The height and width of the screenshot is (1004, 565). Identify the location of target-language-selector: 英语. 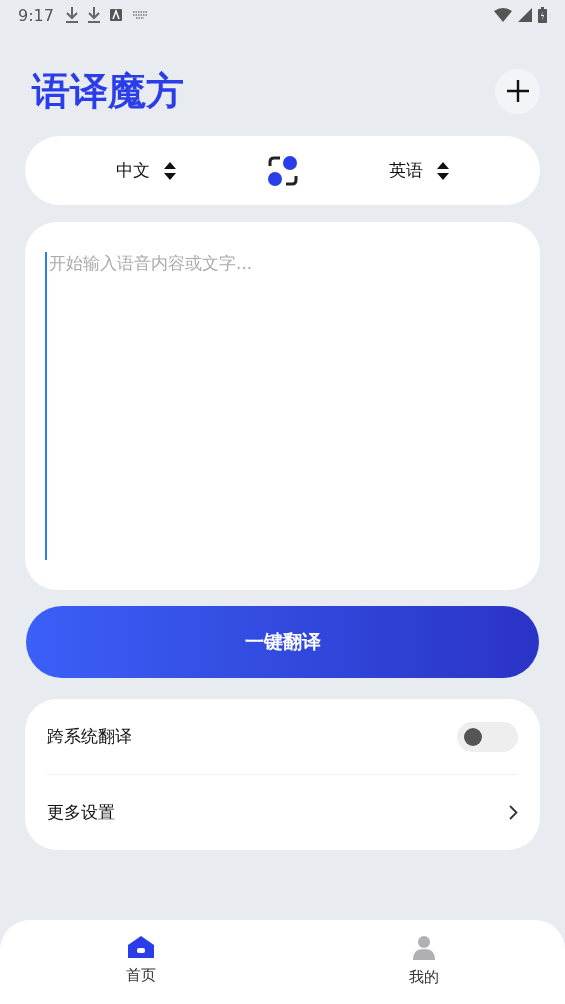
(419, 170).